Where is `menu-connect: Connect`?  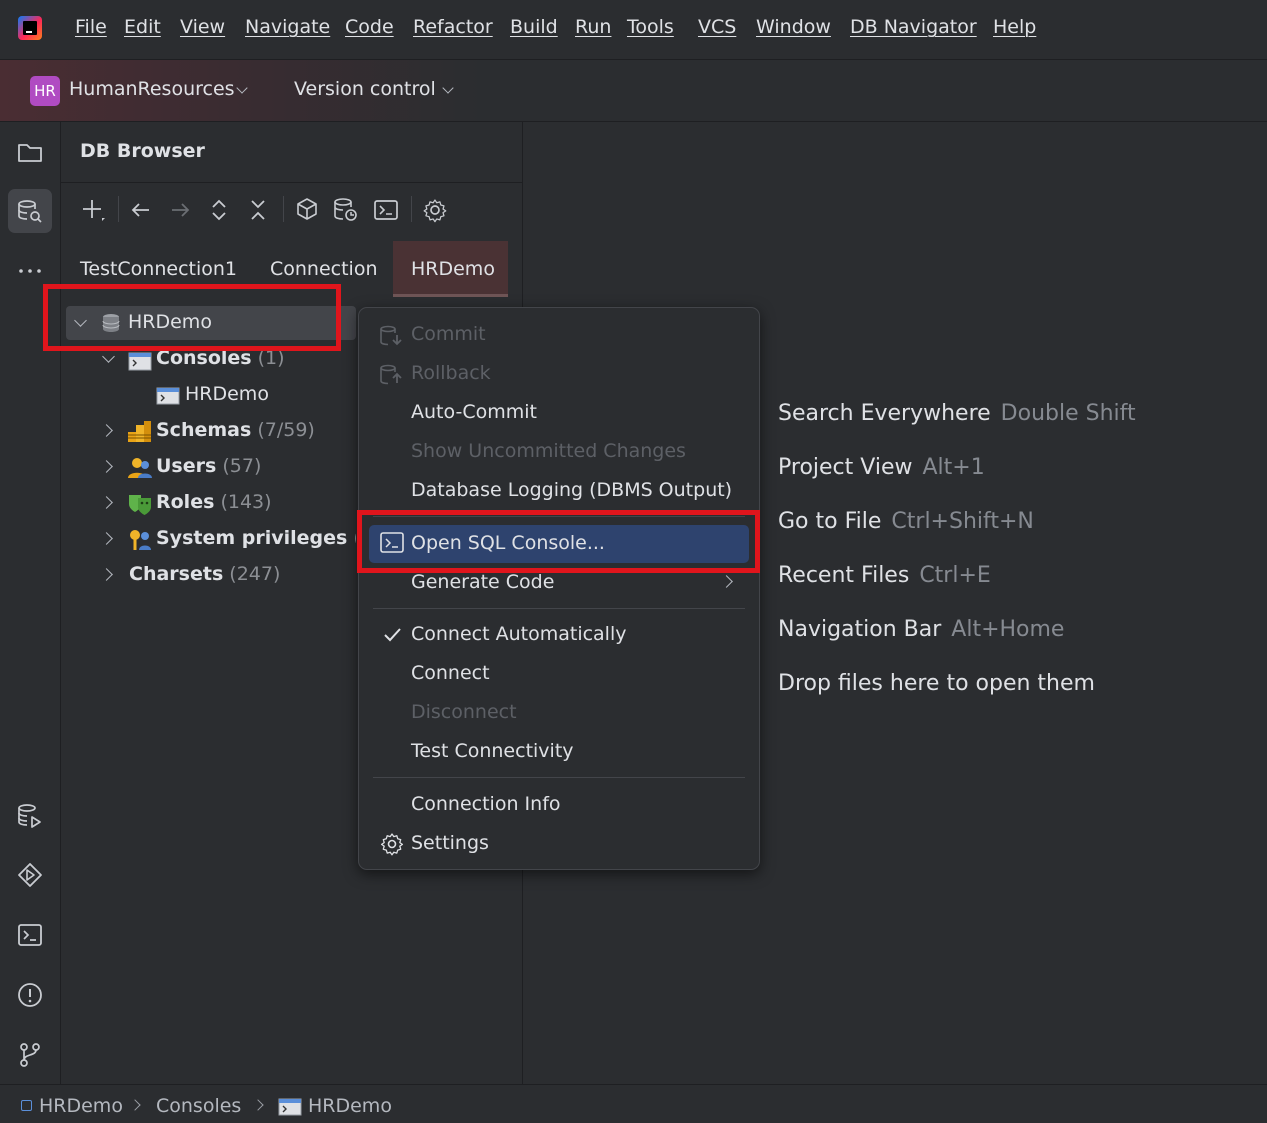 menu-connect: Connect is located at coordinates (450, 673).